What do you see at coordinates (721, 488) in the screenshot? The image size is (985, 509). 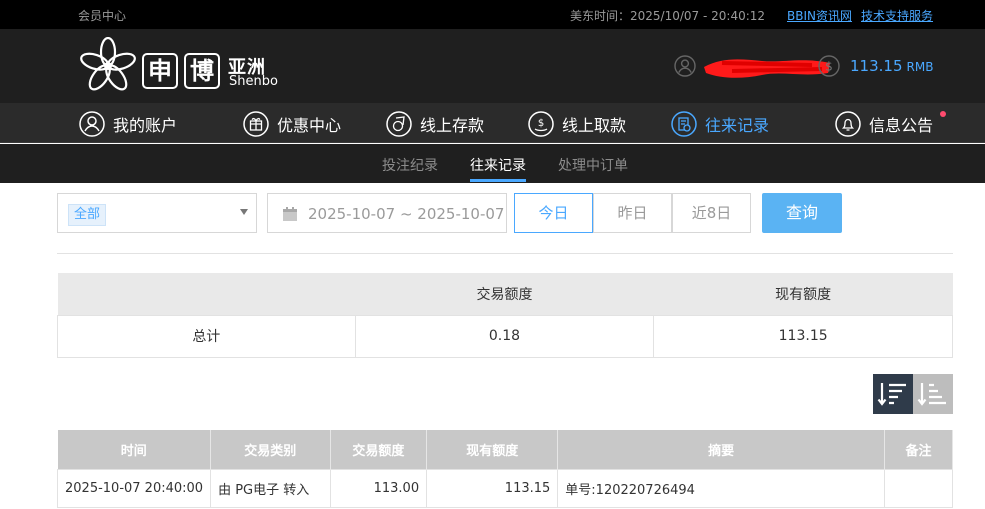 I see `record-summary: 单号:120220726494` at bounding box center [721, 488].